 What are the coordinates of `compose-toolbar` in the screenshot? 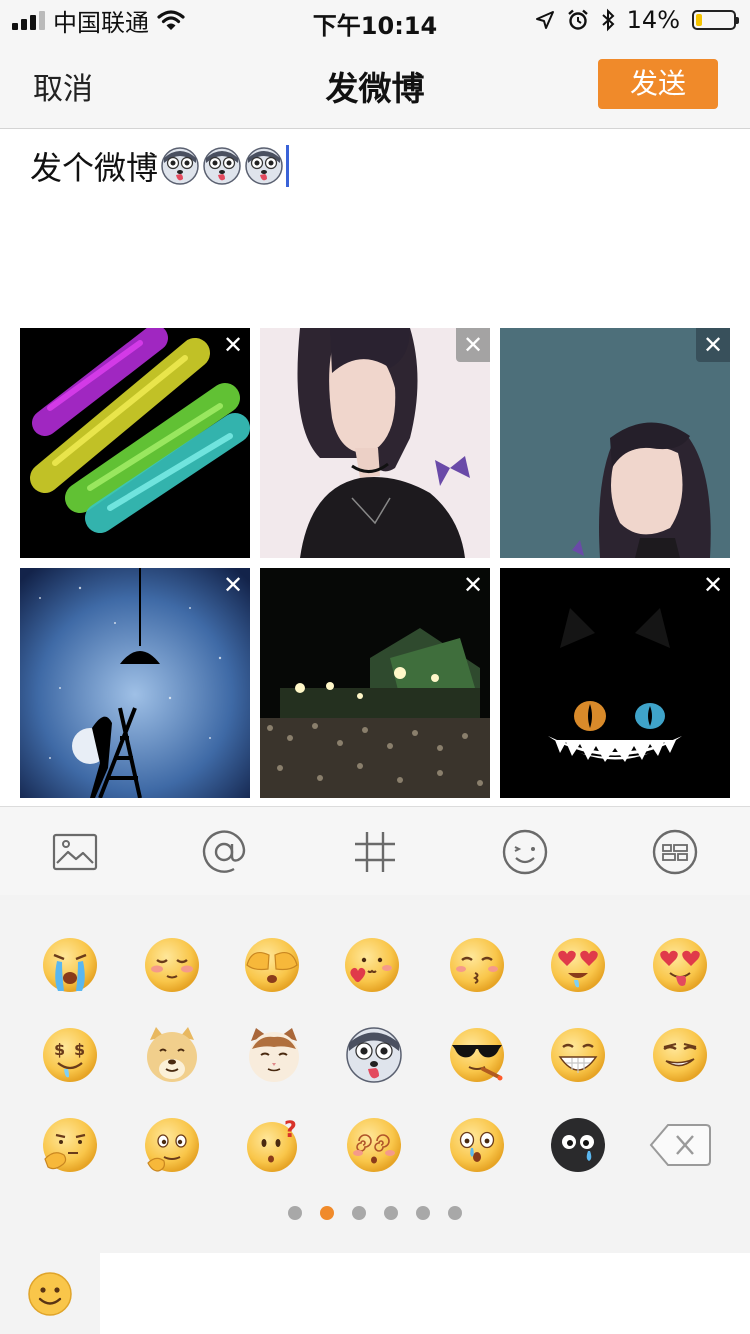 It's located at (375, 851).